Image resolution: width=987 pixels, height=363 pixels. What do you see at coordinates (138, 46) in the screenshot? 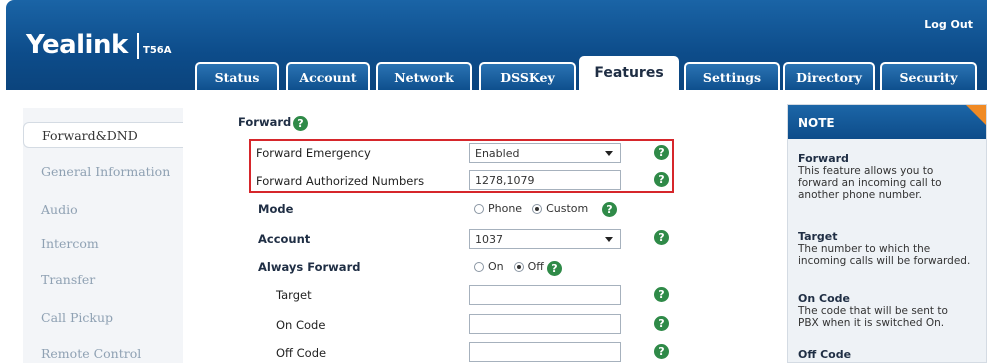
I see `logo-divider` at bounding box center [138, 46].